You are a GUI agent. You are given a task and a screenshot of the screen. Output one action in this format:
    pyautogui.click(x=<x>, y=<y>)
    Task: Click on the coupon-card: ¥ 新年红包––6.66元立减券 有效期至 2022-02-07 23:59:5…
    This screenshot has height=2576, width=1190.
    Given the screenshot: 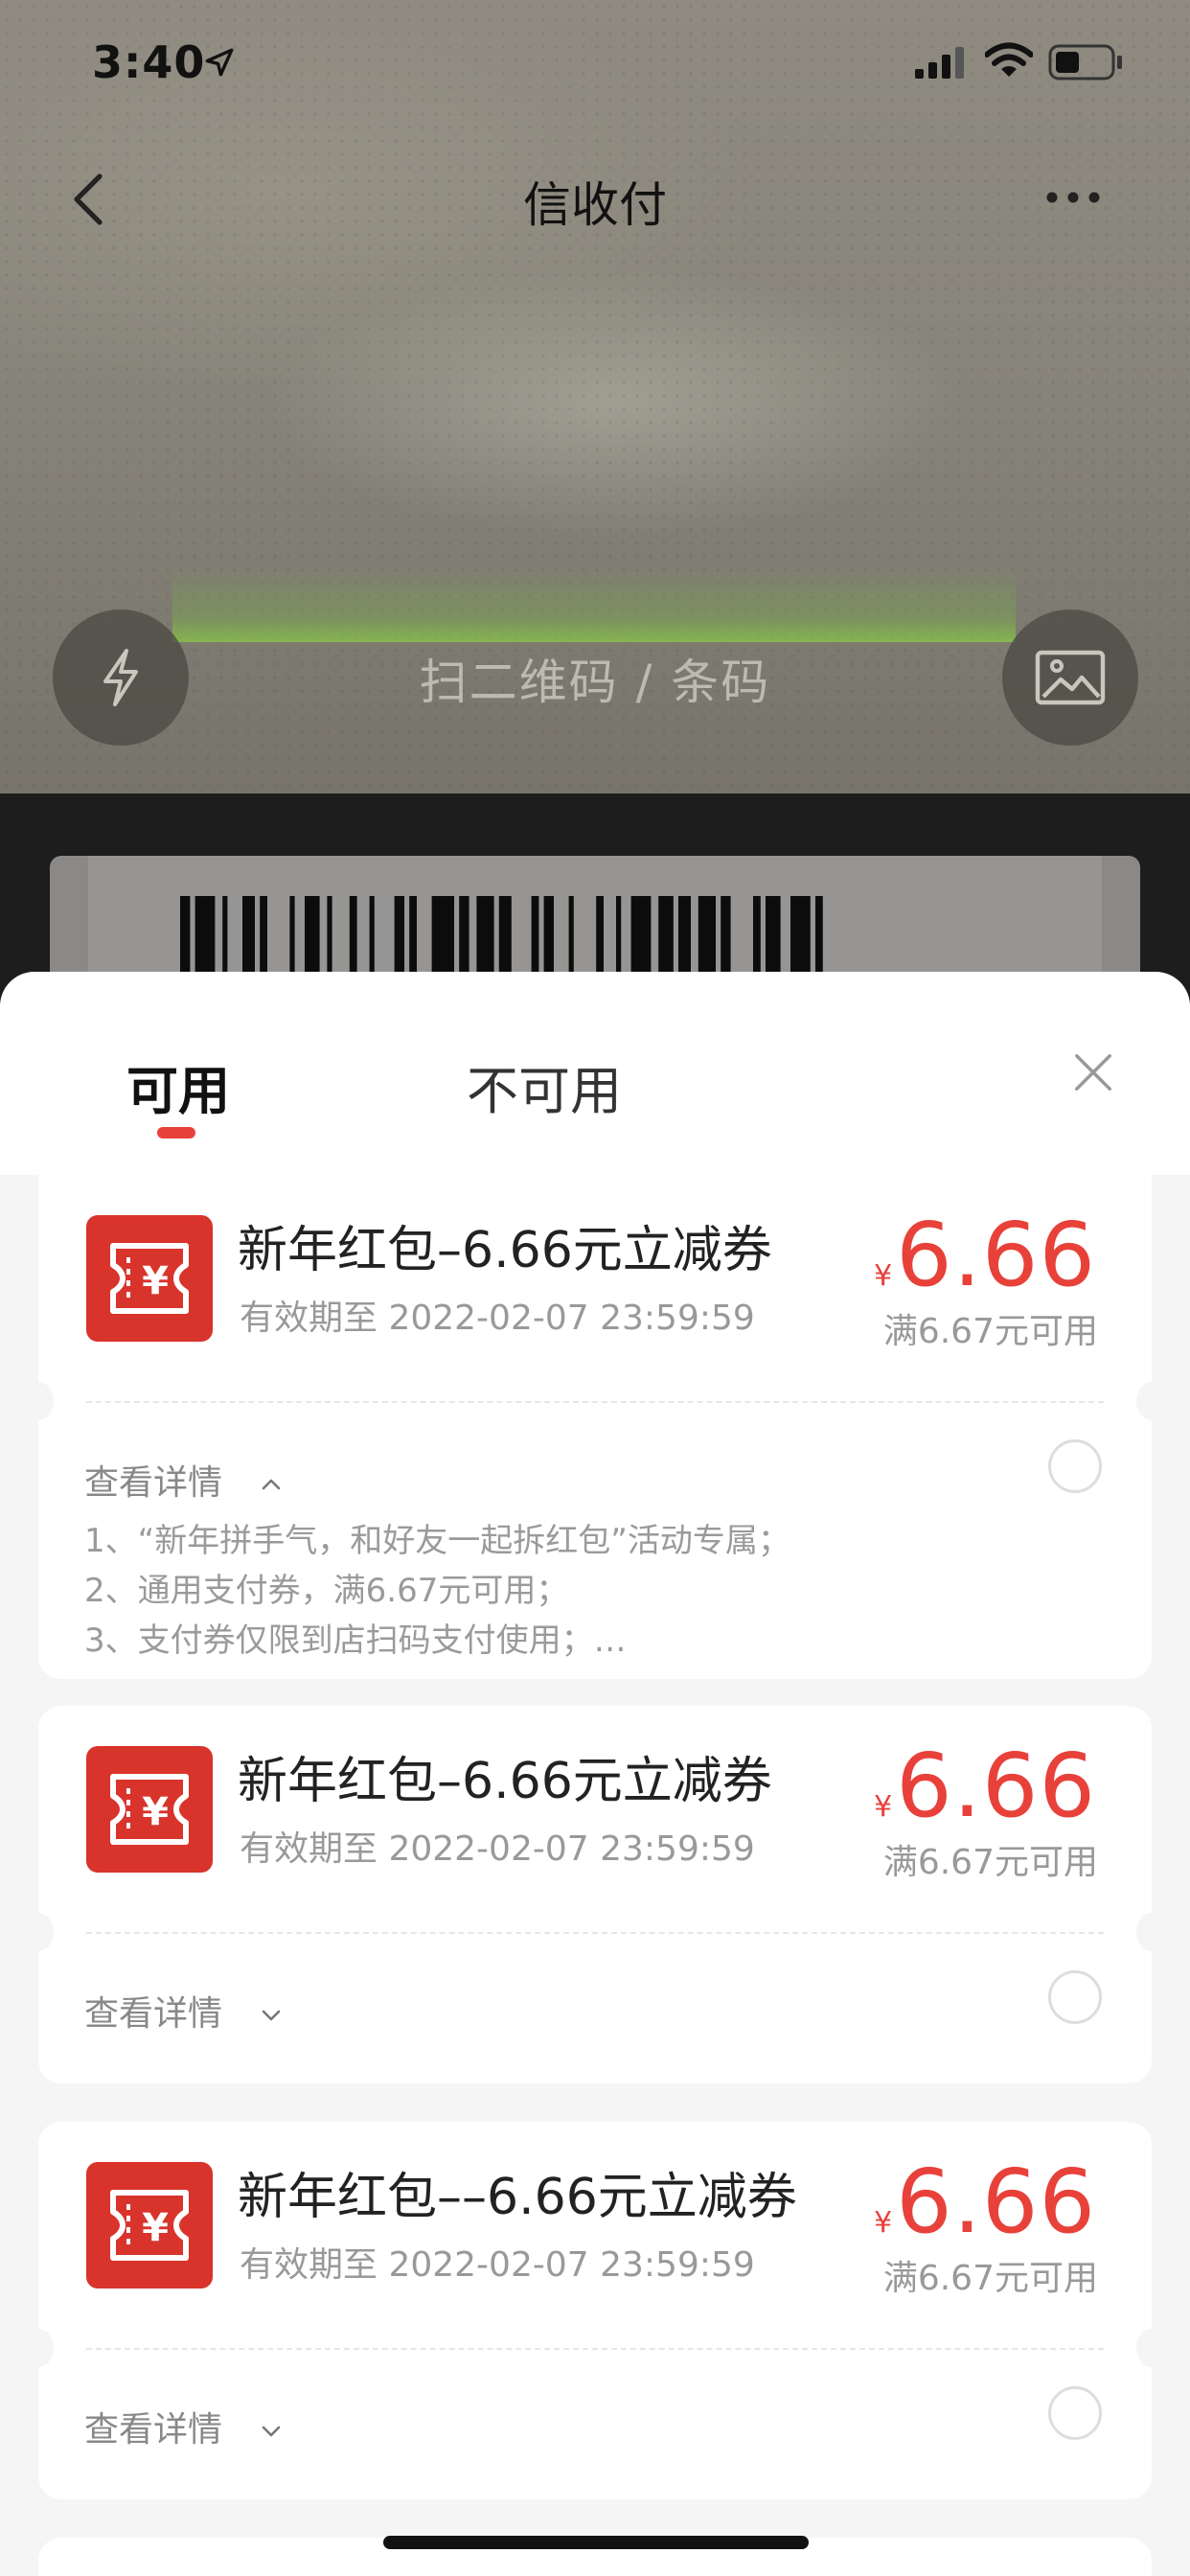 What is the action you would take?
    pyautogui.click(x=595, y=2310)
    